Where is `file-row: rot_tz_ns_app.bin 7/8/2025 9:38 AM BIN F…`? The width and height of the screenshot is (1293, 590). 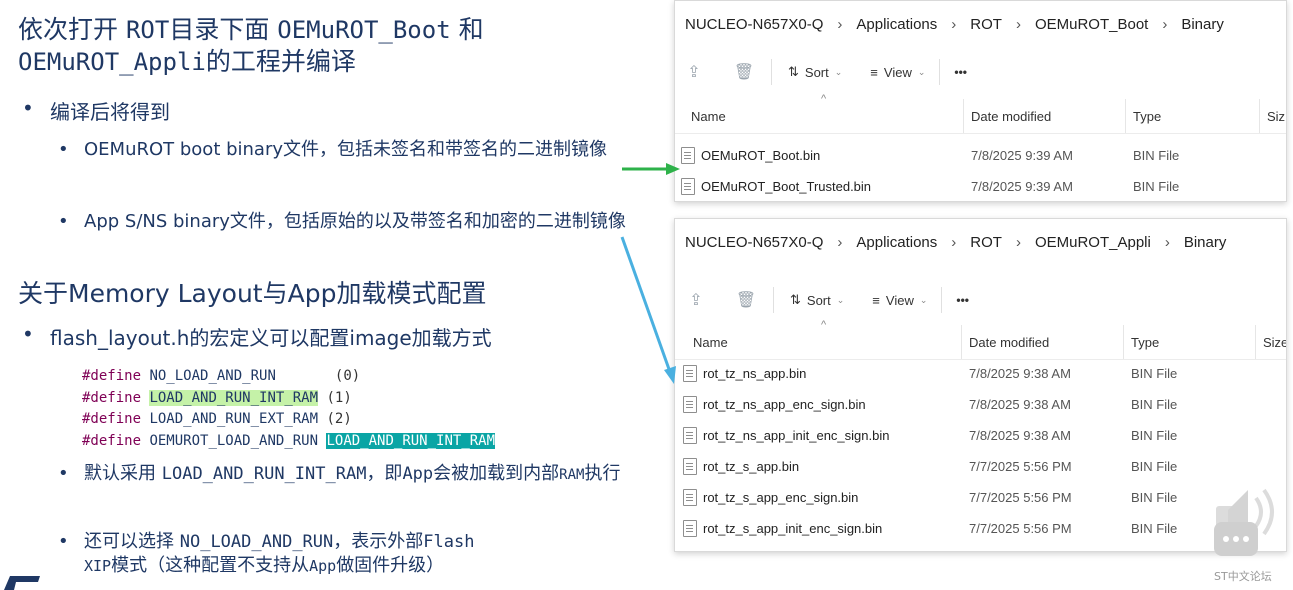 file-row: rot_tz_ns_app.bin 7/8/2025 9:38 AM BIN F… is located at coordinates (980, 373).